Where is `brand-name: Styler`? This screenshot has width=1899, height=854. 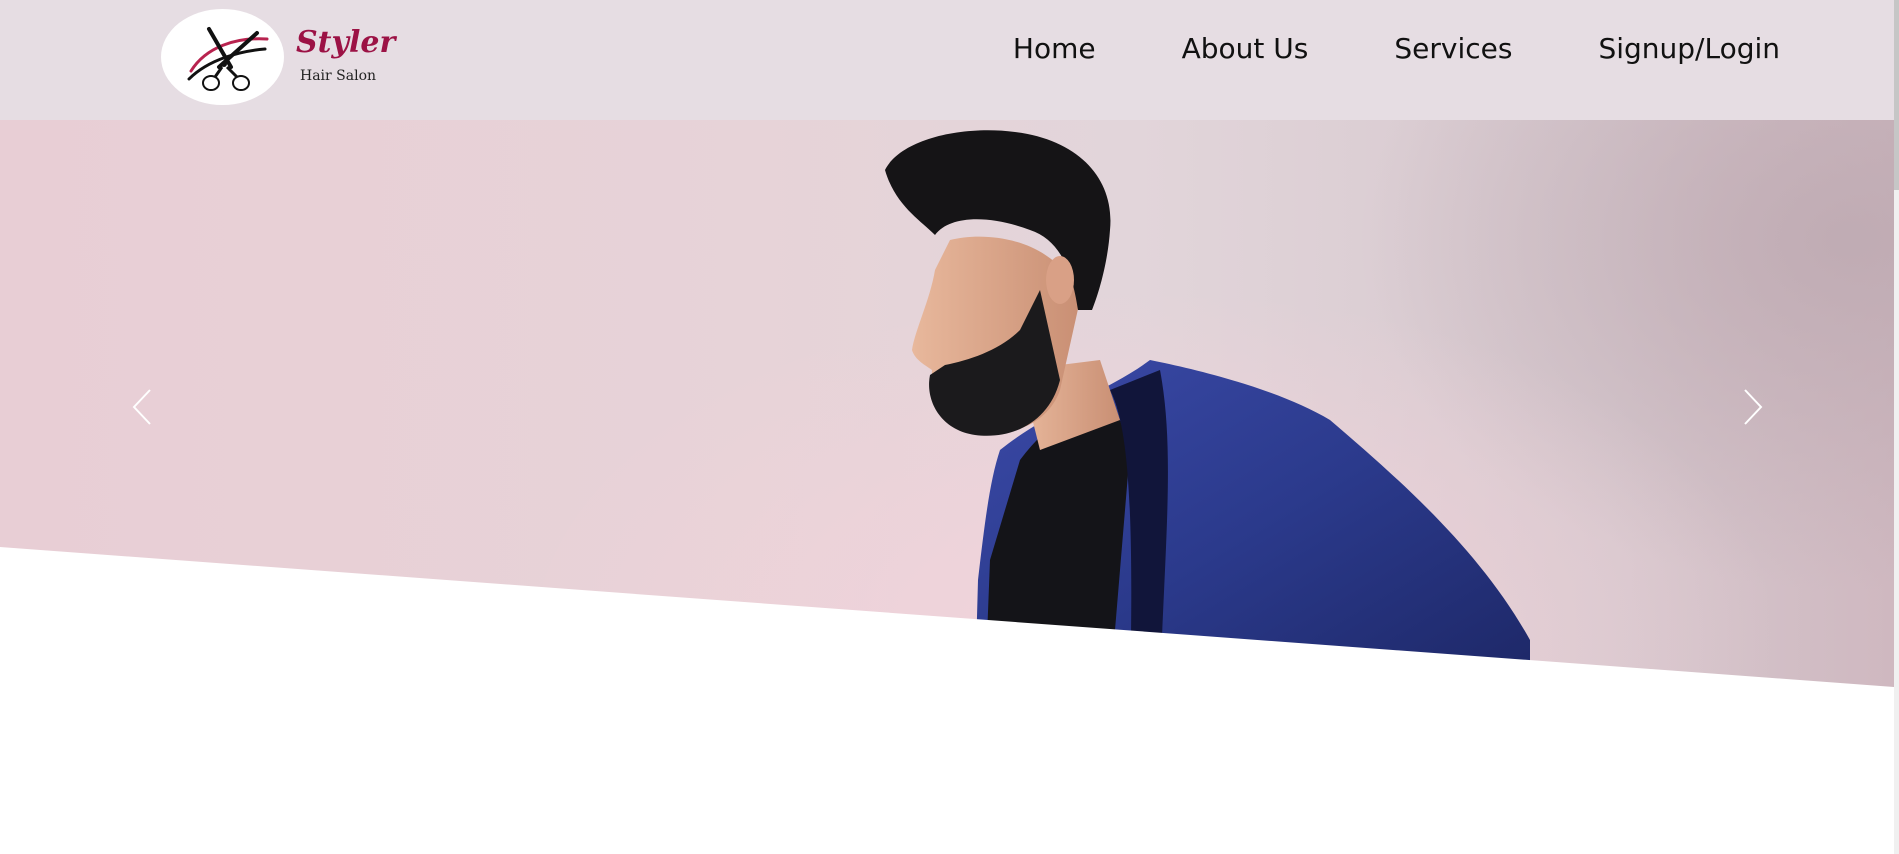 brand-name: Styler is located at coordinates (346, 42).